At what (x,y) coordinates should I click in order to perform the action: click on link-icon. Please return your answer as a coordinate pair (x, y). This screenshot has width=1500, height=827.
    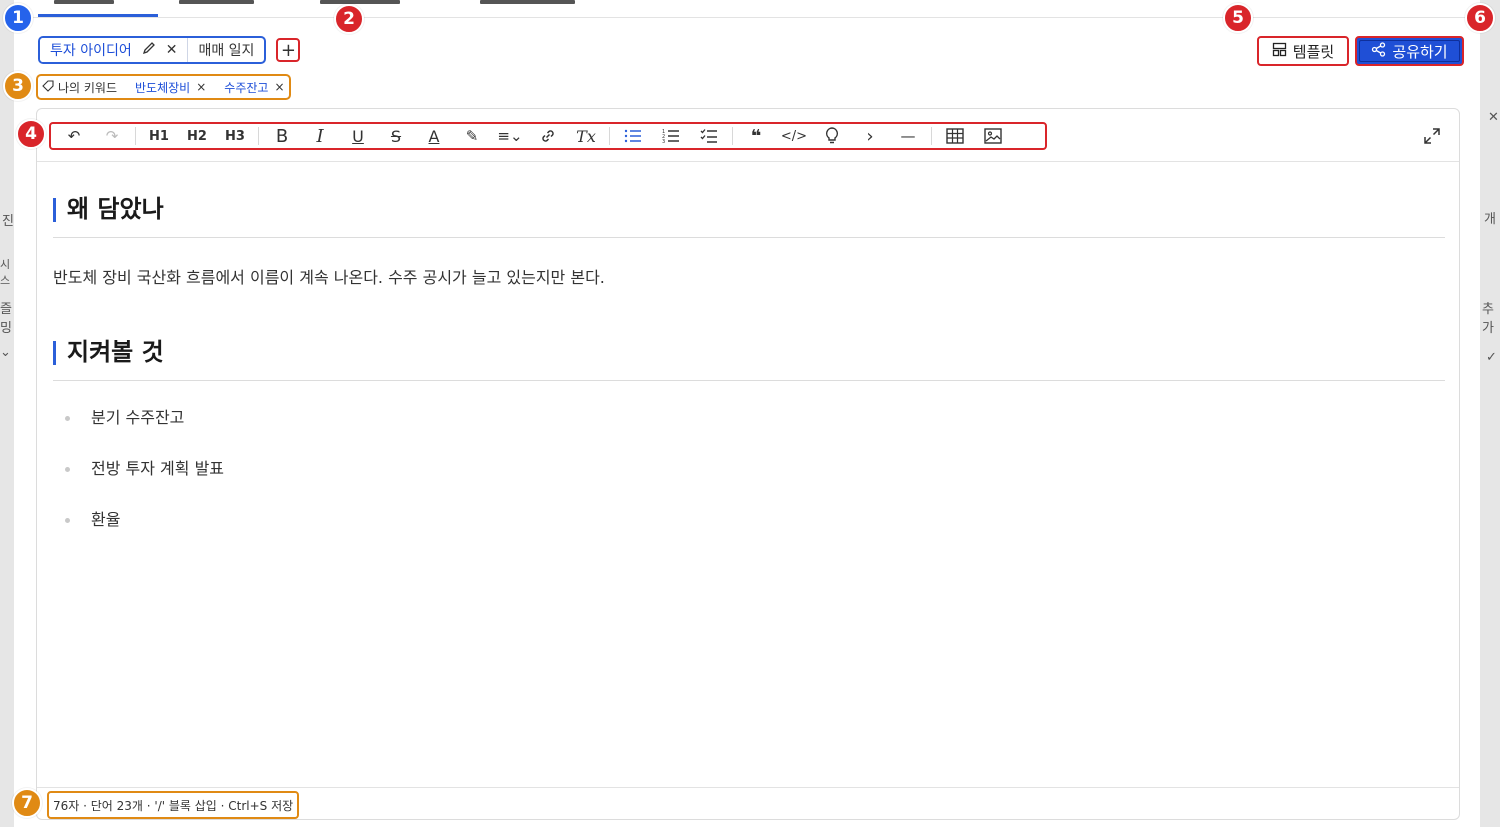
    Looking at the image, I should click on (548, 136).